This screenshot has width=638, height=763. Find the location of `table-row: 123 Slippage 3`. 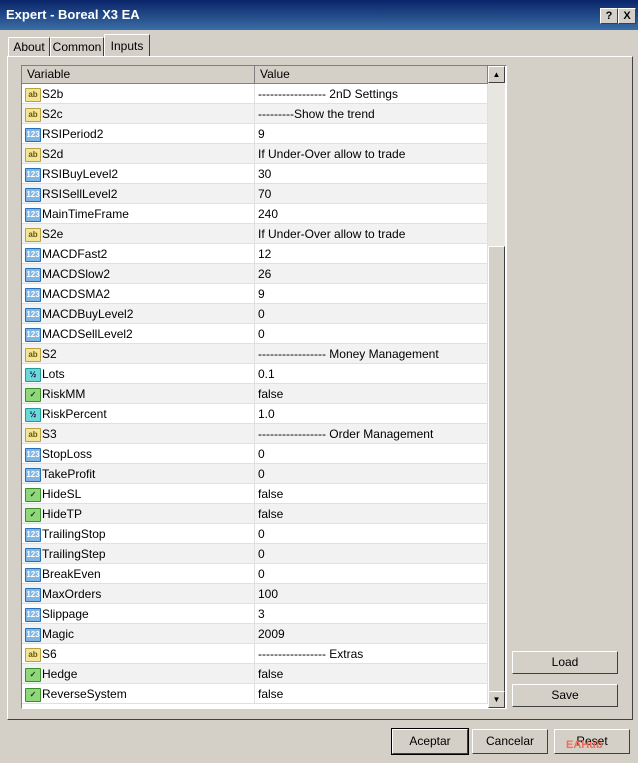

table-row: 123 Slippage 3 is located at coordinates (255, 614).